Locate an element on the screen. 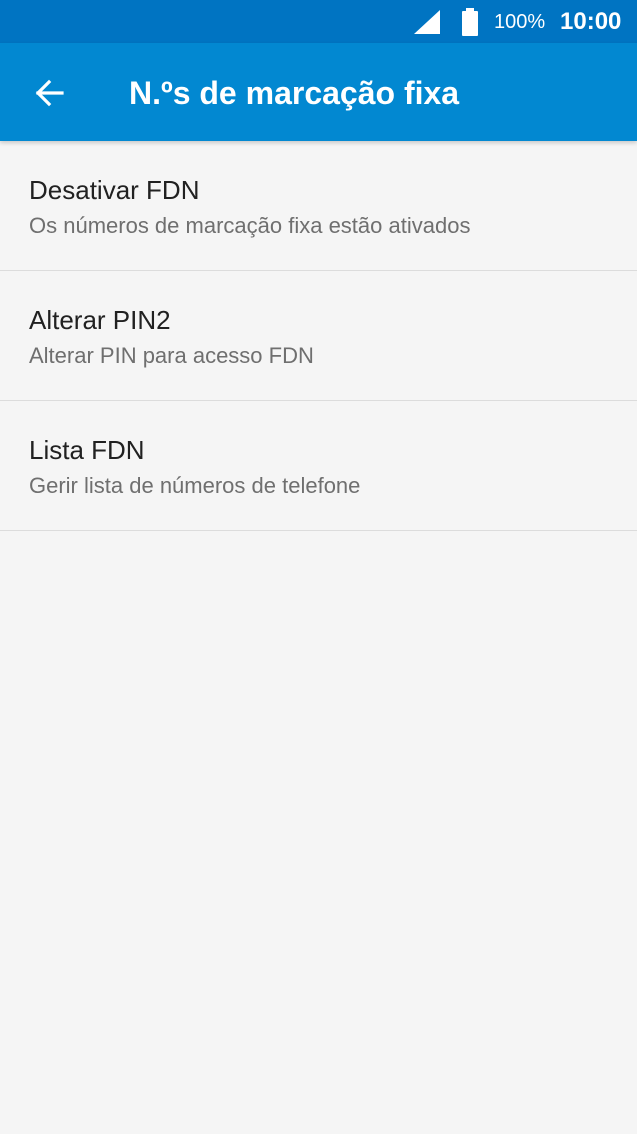 The width and height of the screenshot is (637, 1134). signal-icon is located at coordinates (427, 22).